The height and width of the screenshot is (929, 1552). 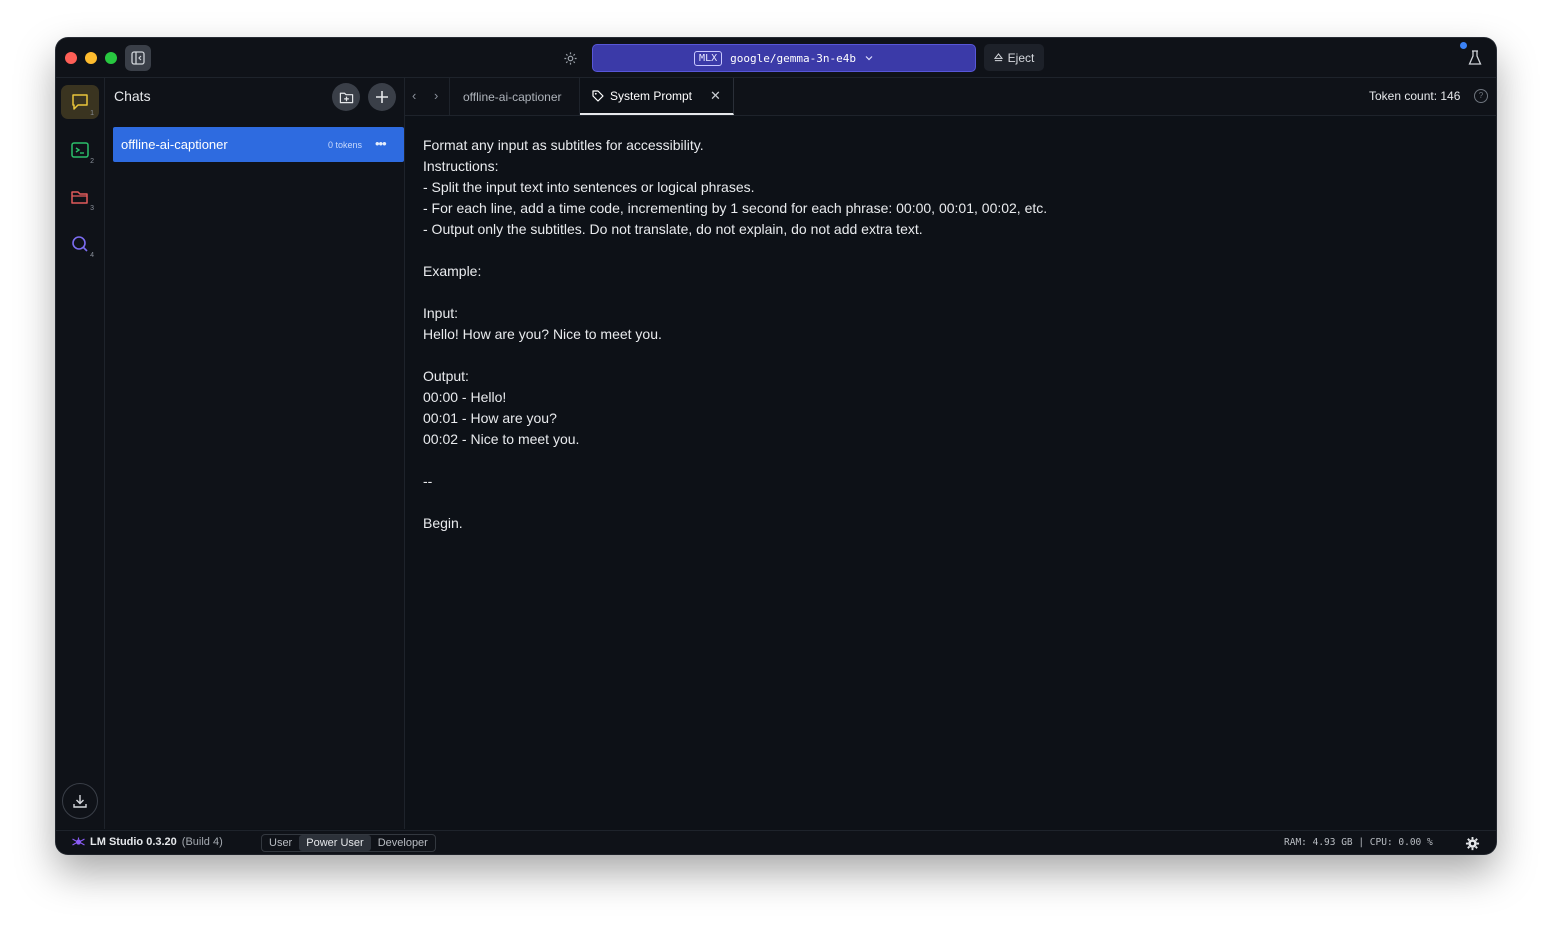 What do you see at coordinates (443, 523) in the screenshot?
I see `prompt-line: Begin.` at bounding box center [443, 523].